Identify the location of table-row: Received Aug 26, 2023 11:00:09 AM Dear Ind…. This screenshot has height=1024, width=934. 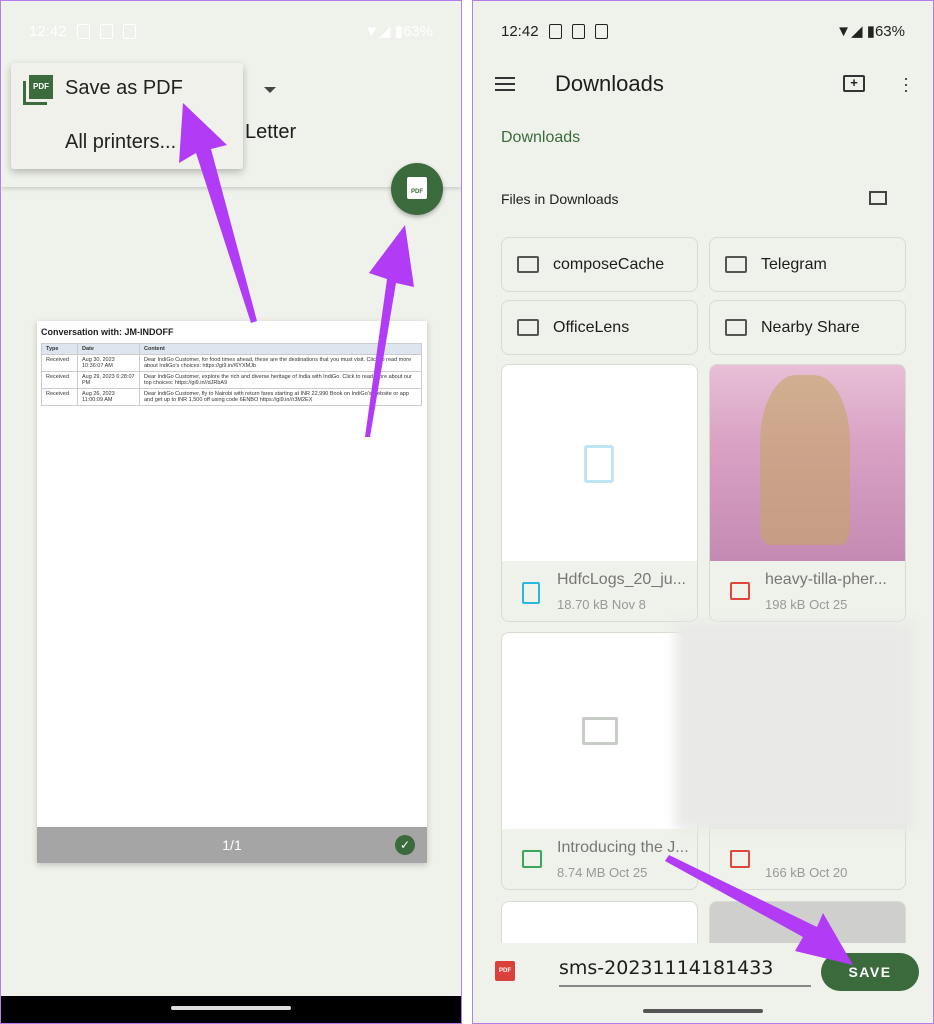
(231, 397).